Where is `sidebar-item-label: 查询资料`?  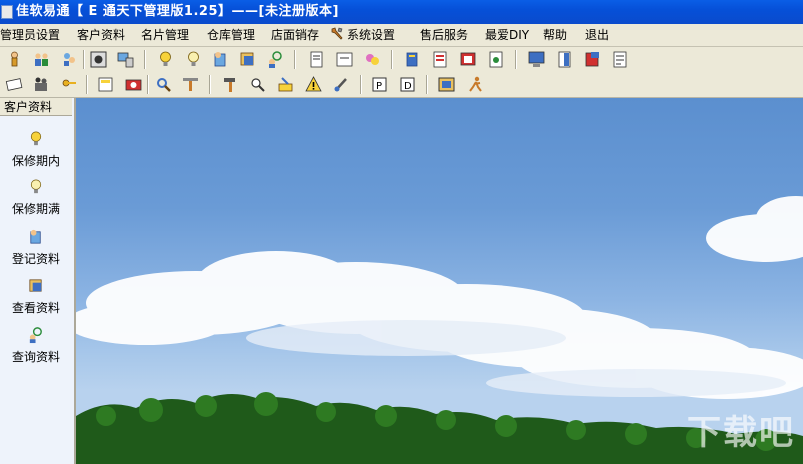
sidebar-item-label: 查询资料 is located at coordinates (35, 357).